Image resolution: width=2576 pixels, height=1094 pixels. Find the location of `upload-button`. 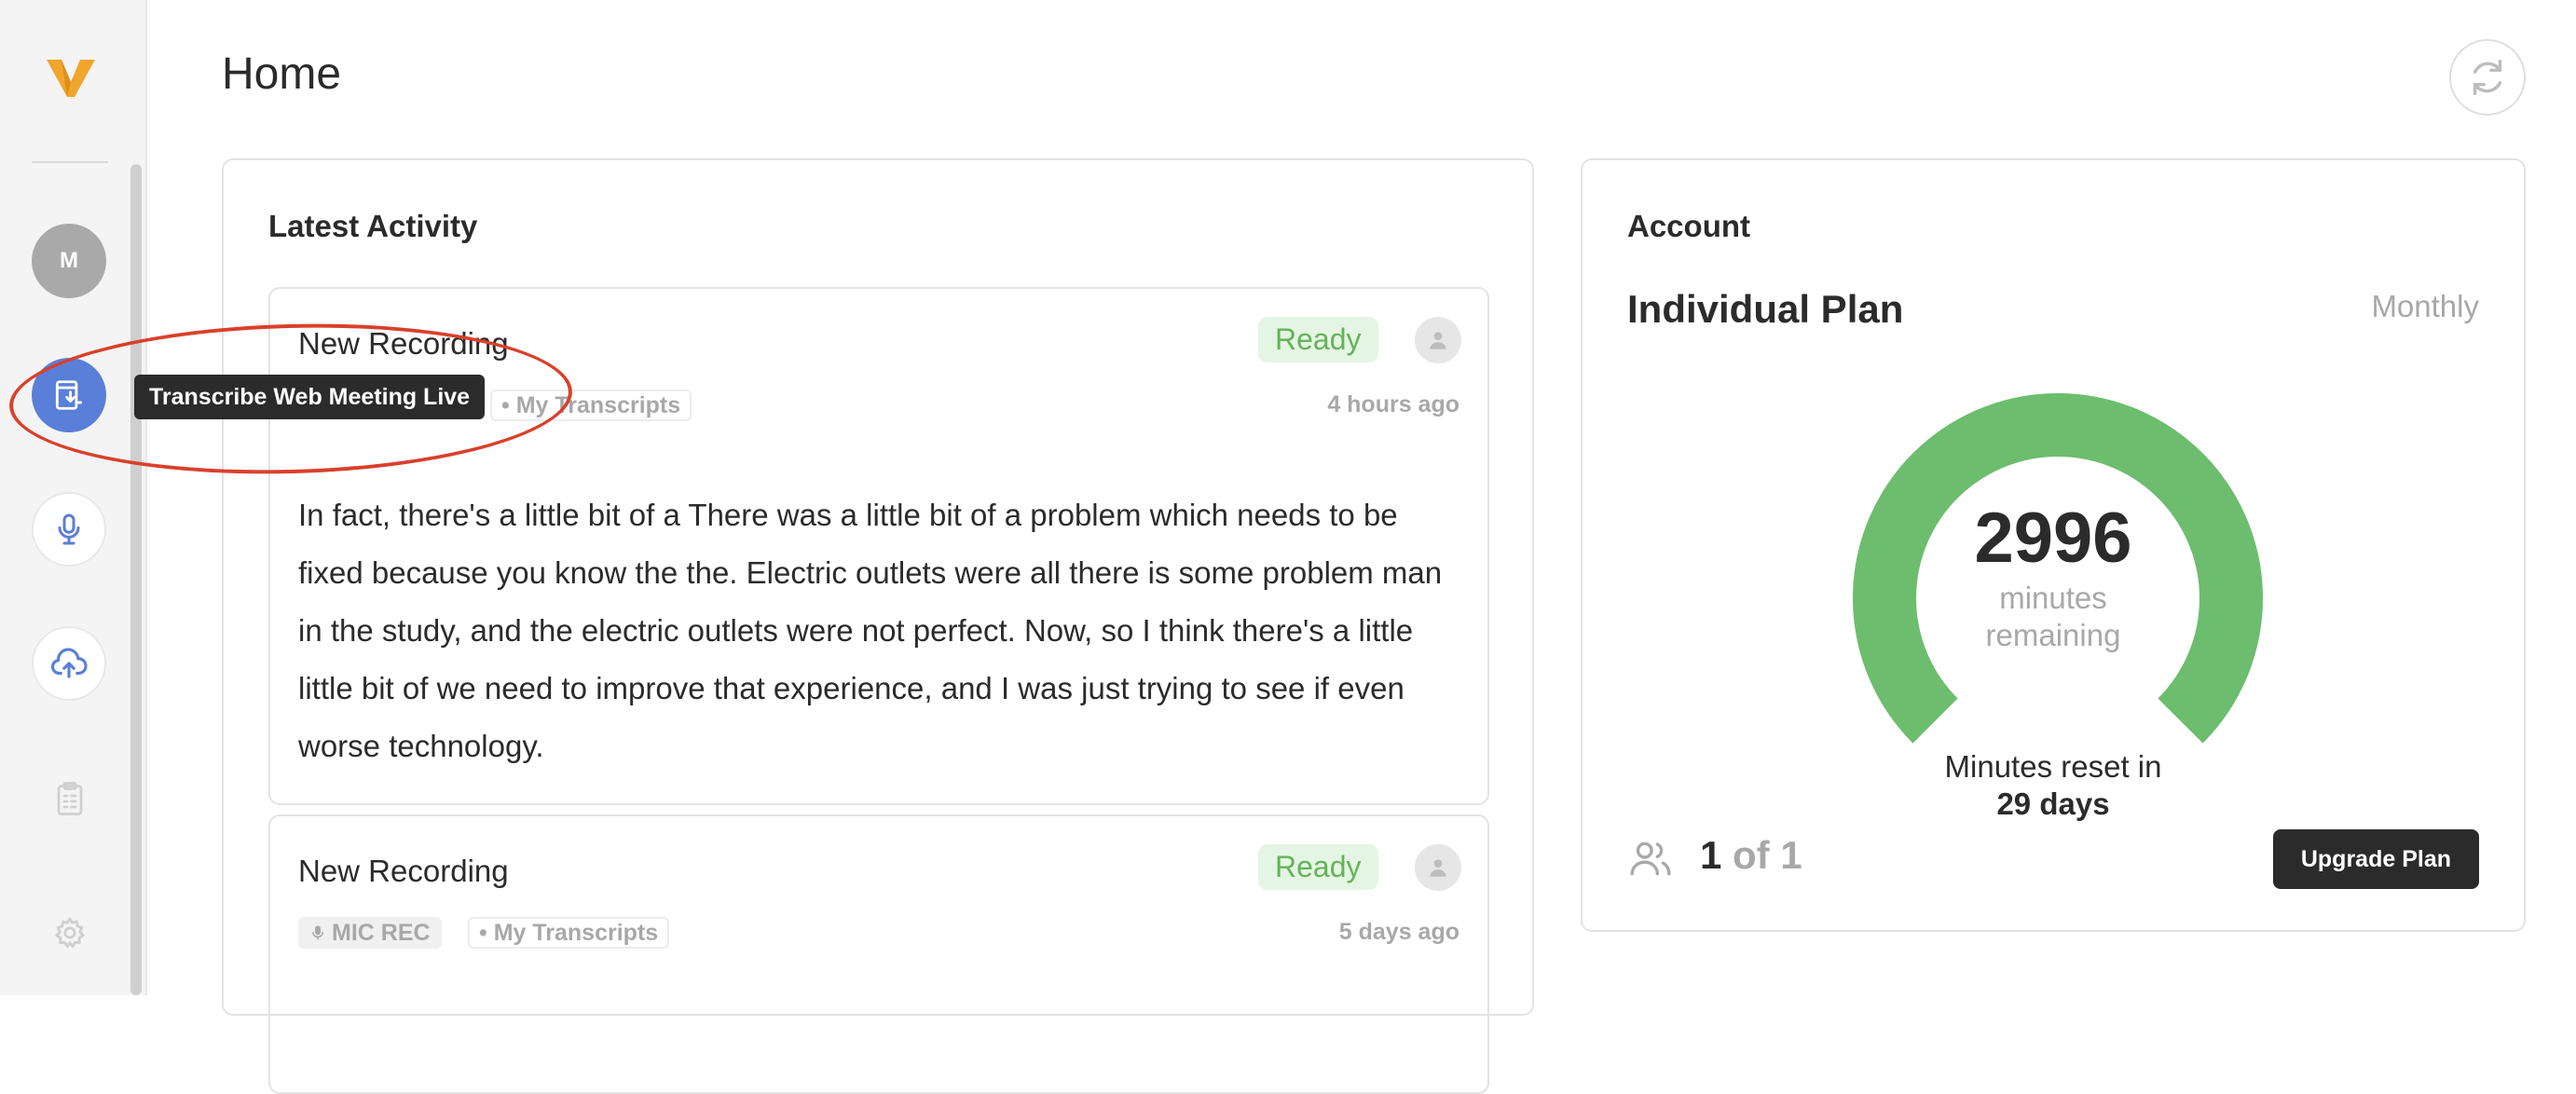

upload-button is located at coordinates (69, 663).